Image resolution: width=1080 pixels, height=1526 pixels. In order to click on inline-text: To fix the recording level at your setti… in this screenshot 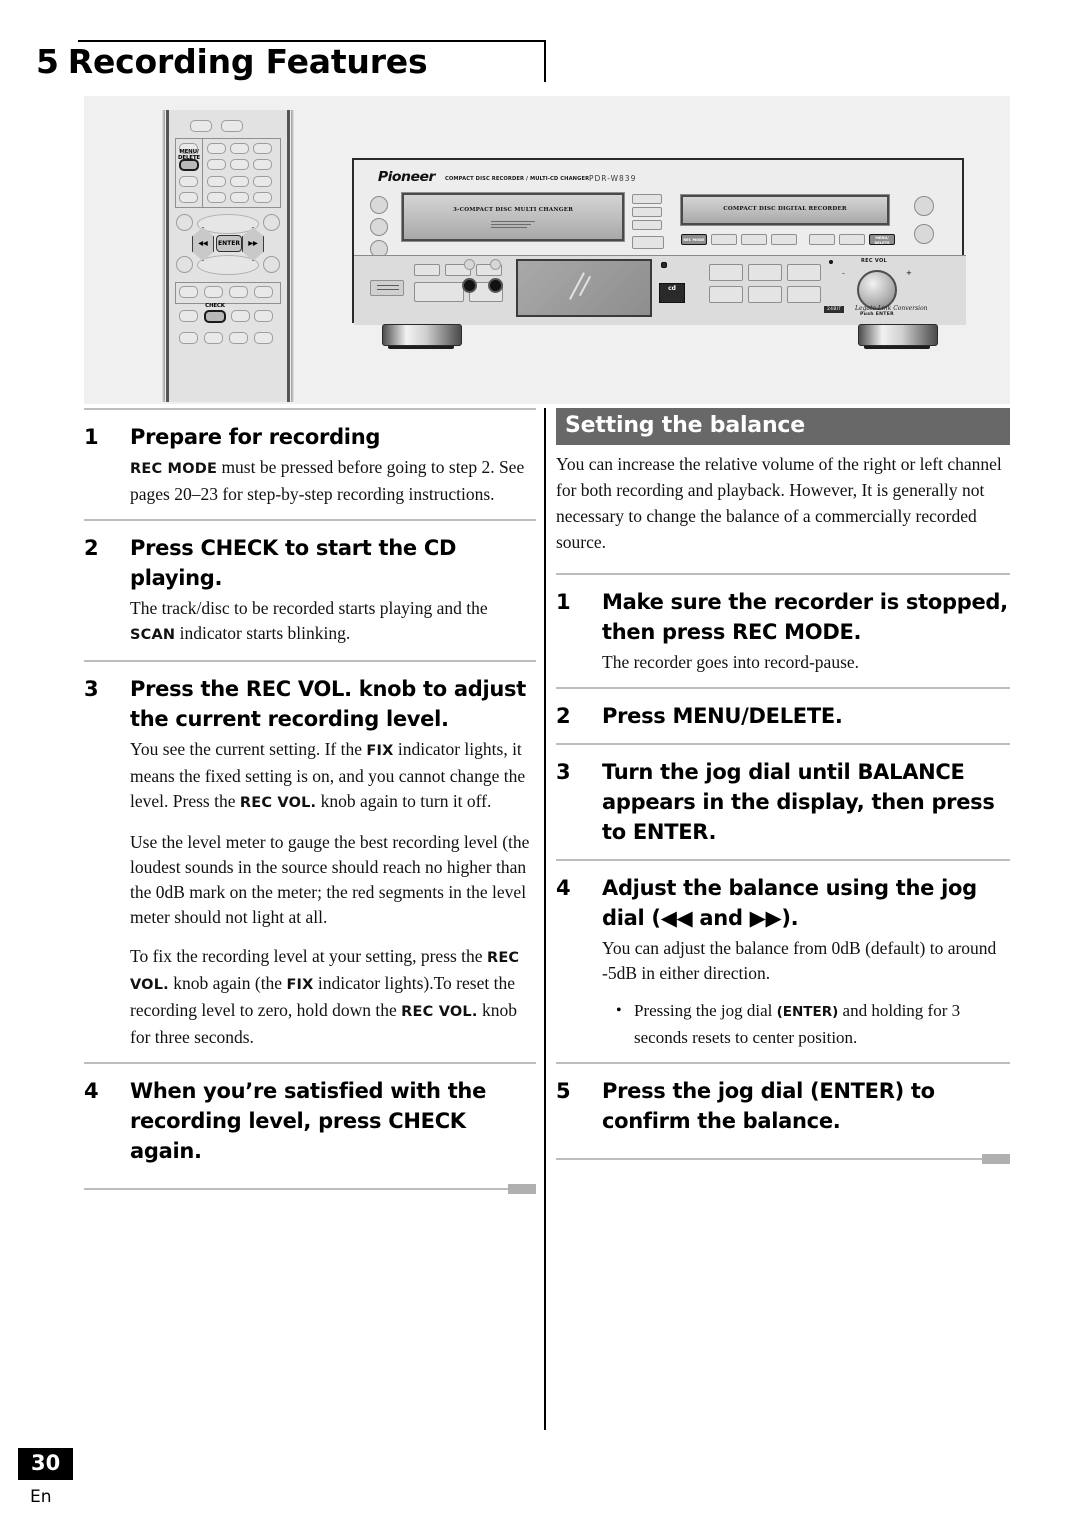, I will do `click(308, 956)`.